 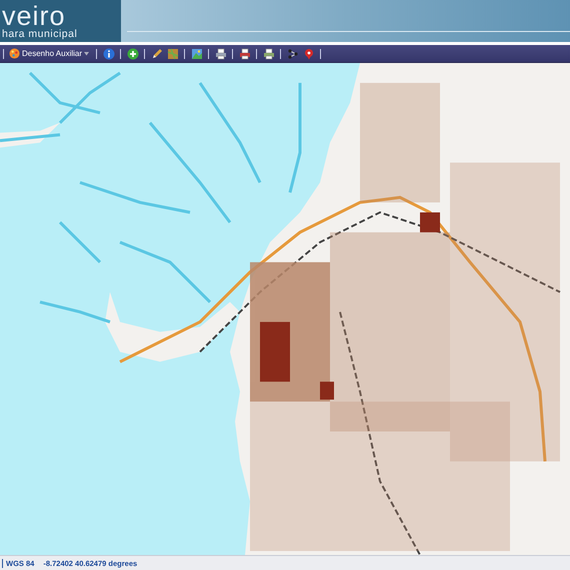 I want to click on nodes-icon, so click(x=293, y=53).